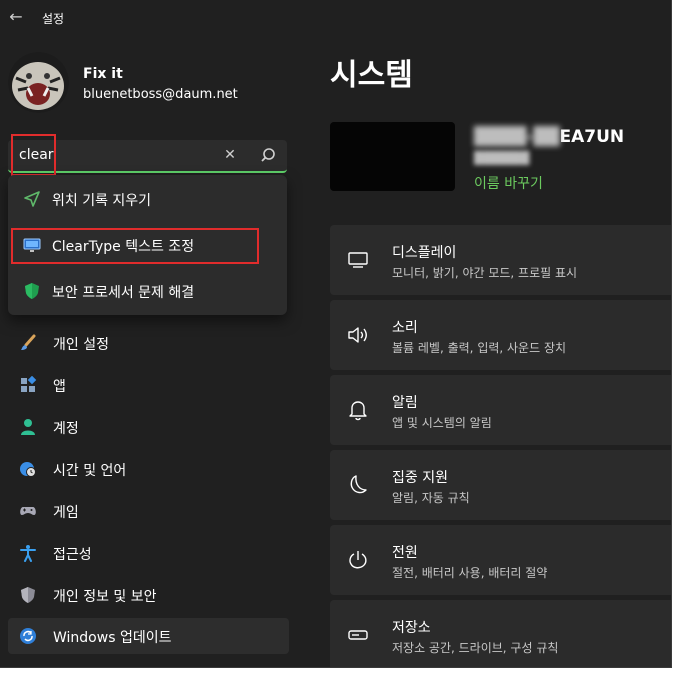  What do you see at coordinates (500, 260) in the screenshot?
I see `settings-card-display: 디스플레이 모니터, 밝기, 야간 모드, 프로필 표시` at bounding box center [500, 260].